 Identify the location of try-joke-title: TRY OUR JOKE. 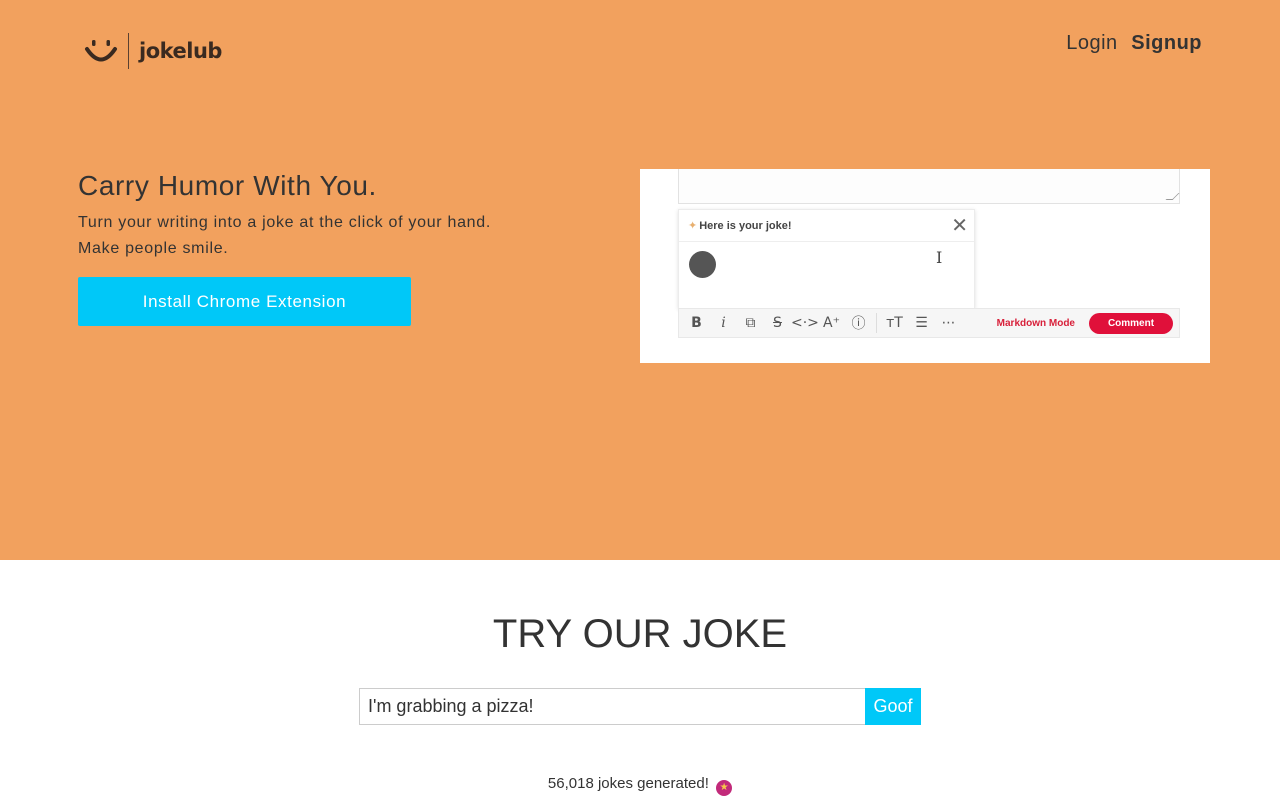
(640, 634).